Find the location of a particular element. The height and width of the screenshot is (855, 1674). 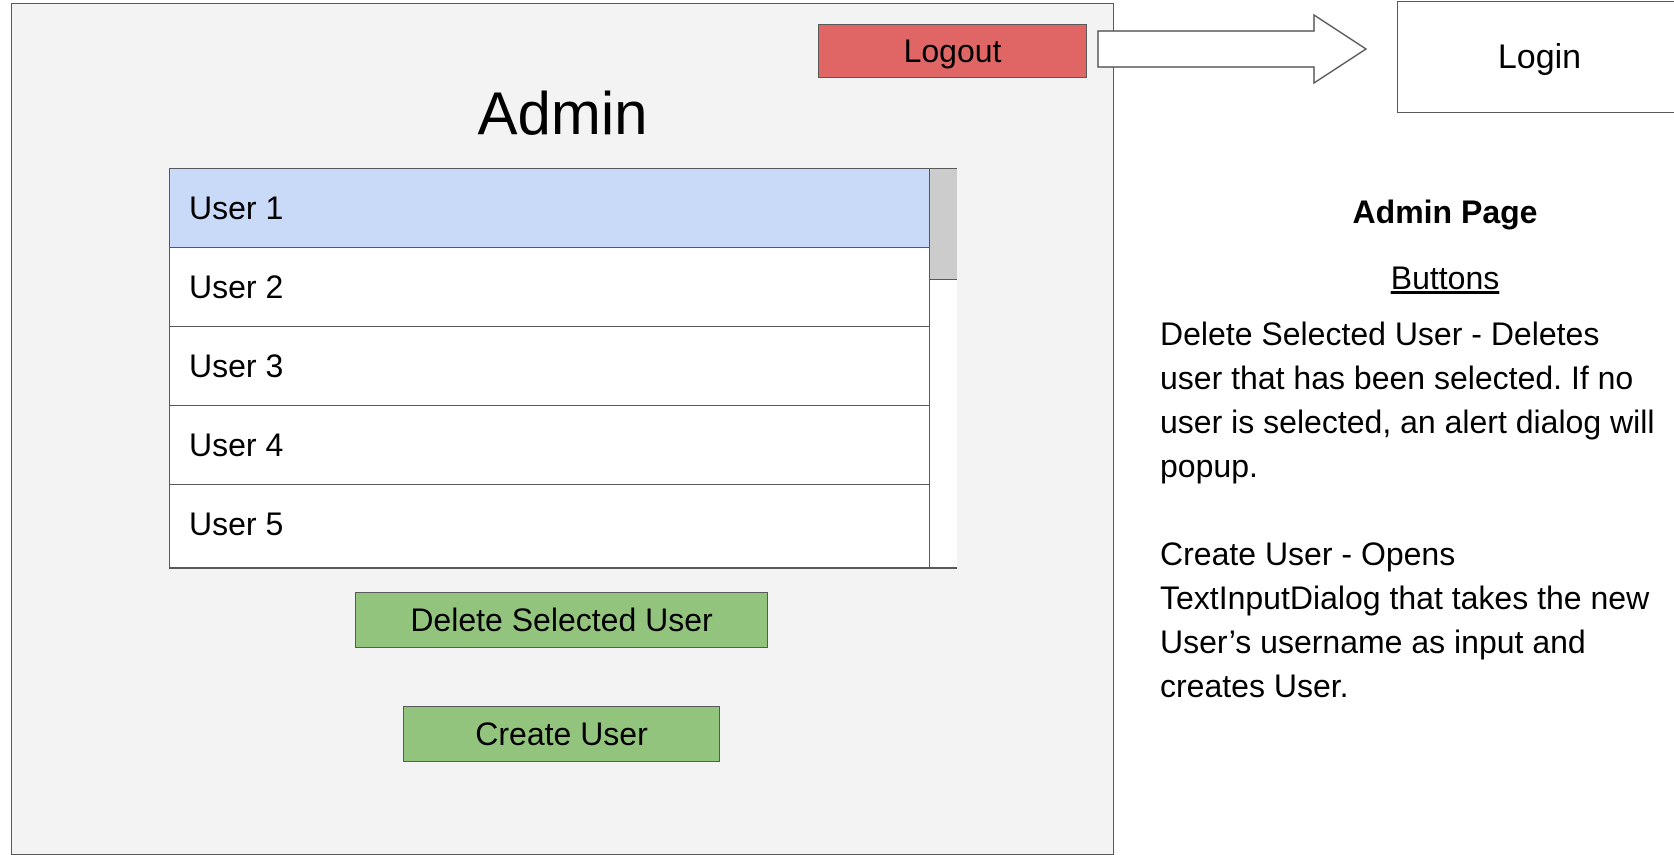

user-list-item: User 4 is located at coordinates (549, 445).